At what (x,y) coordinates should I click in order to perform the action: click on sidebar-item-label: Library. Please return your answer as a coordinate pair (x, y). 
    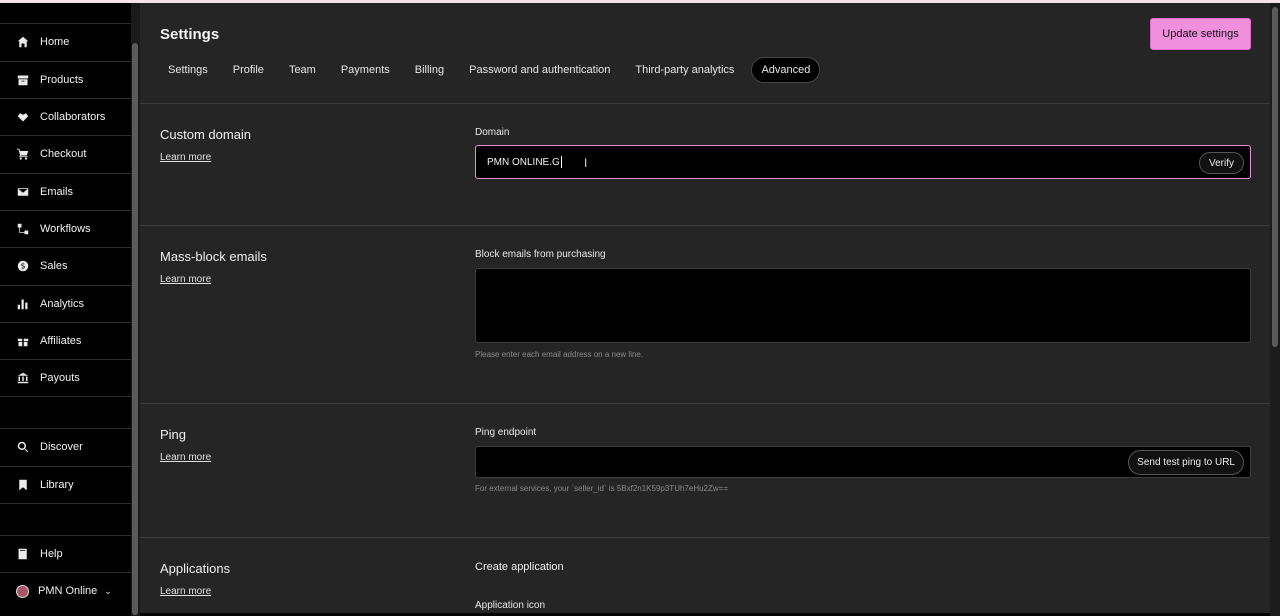
    Looking at the image, I should click on (57, 485).